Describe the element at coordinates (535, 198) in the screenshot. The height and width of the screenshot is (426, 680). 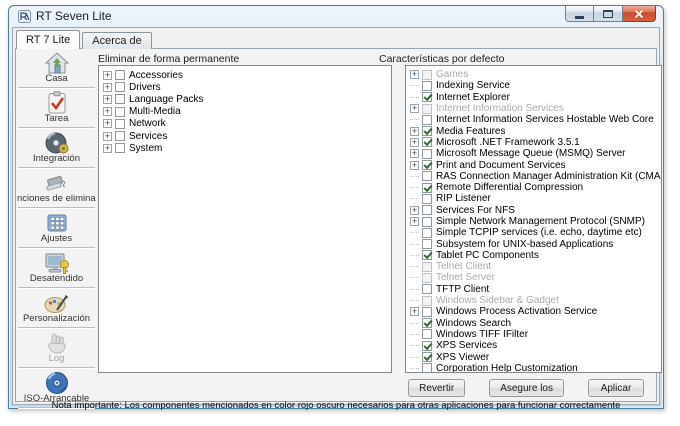
I see `feature-row: RIP Listener` at that location.